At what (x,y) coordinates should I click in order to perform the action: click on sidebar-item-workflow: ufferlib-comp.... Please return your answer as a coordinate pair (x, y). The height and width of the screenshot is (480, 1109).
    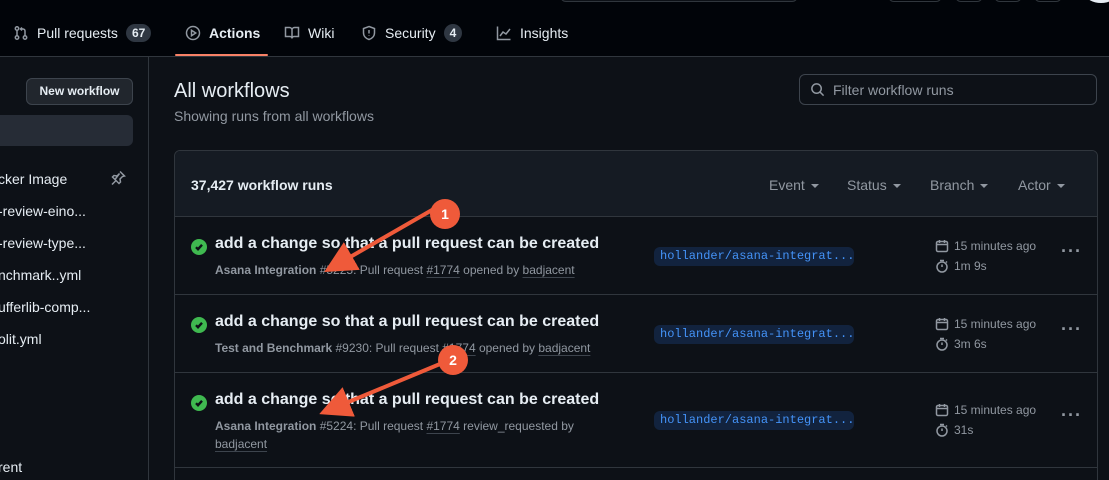
    Looking at the image, I should click on (45, 307).